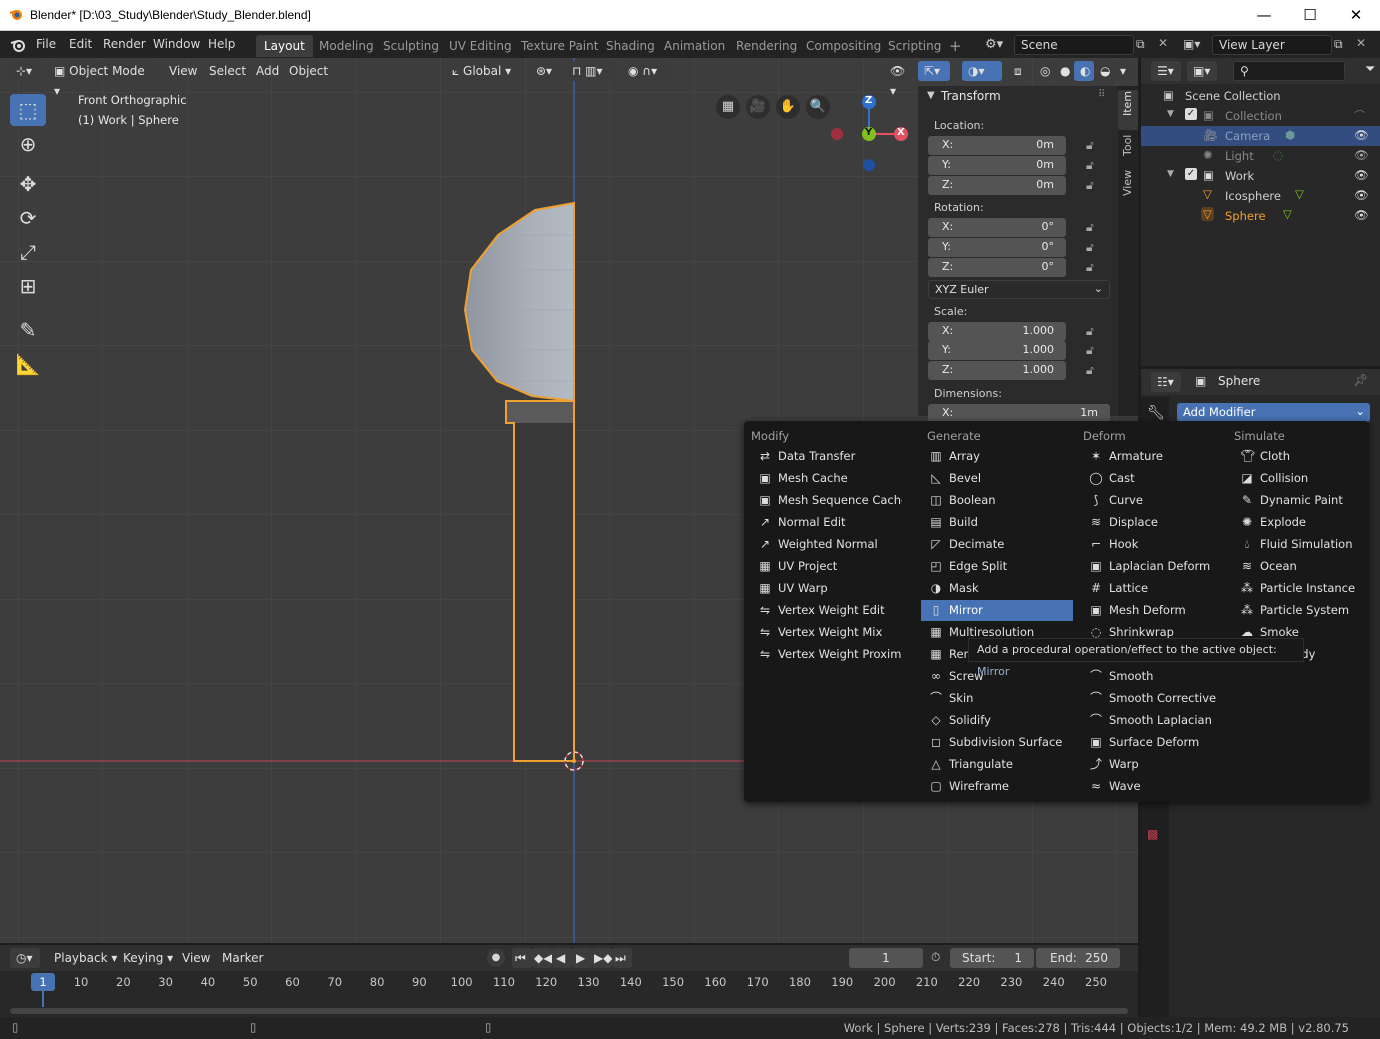  I want to click on end-frame-field: End: 250, so click(1078, 958).